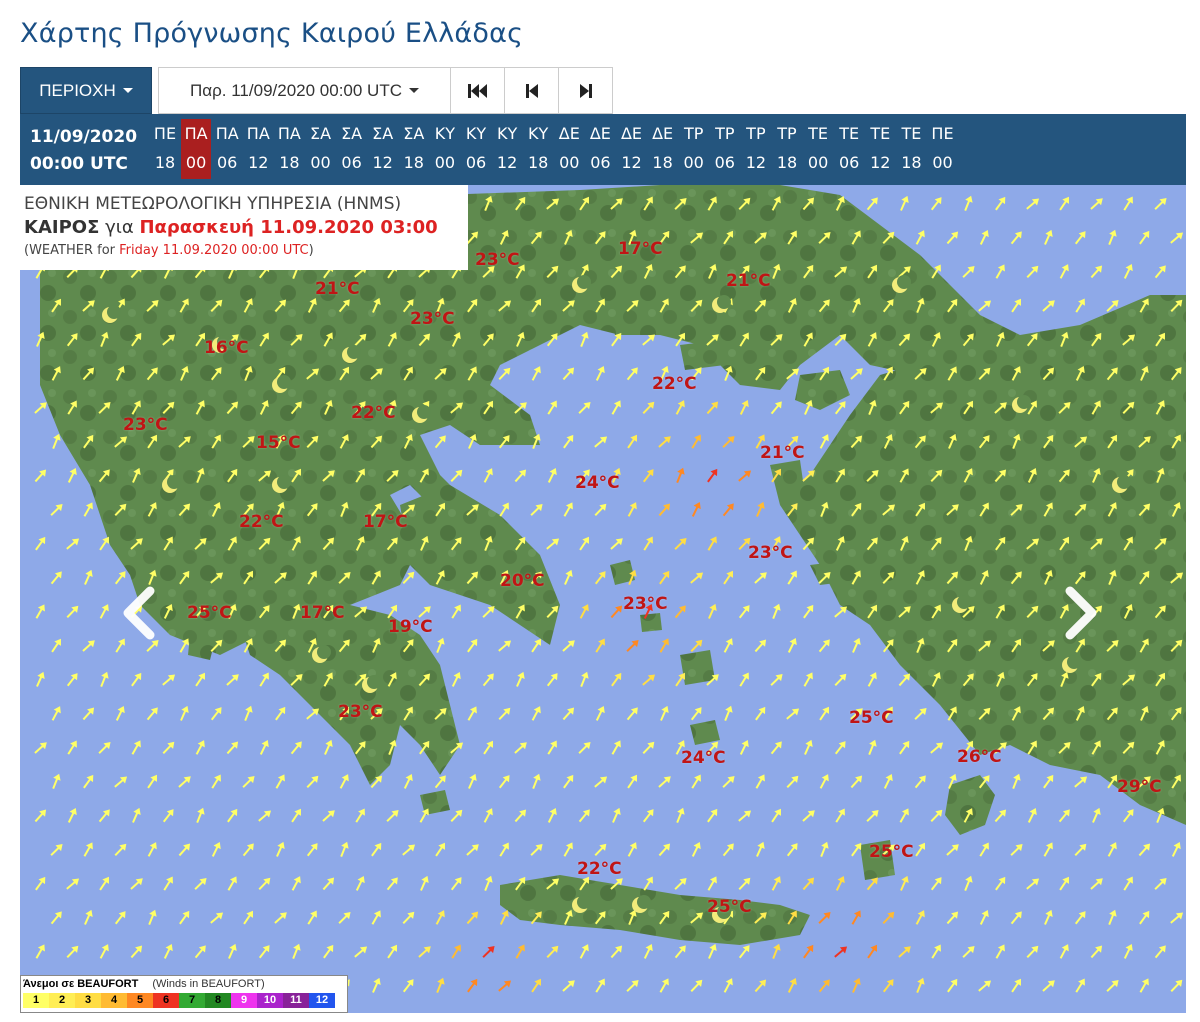 This screenshot has width=1200, height=1022. What do you see at coordinates (569, 149) in the screenshot?
I see `time-slot: ΔΕ 00` at bounding box center [569, 149].